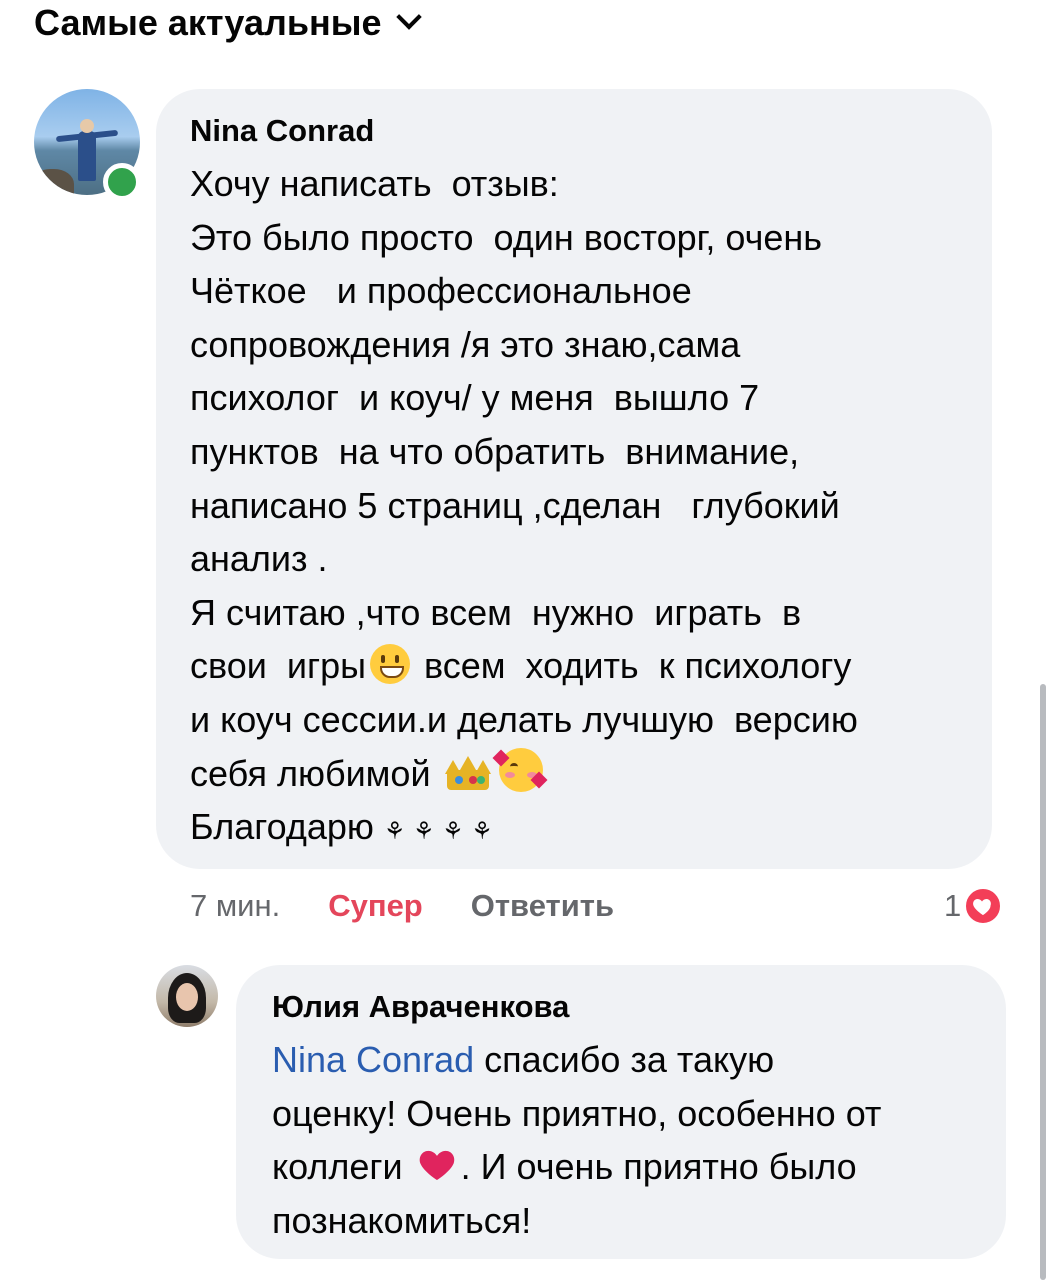  What do you see at coordinates (235, 906) in the screenshot?
I see `comment-time: 7 мин.` at bounding box center [235, 906].